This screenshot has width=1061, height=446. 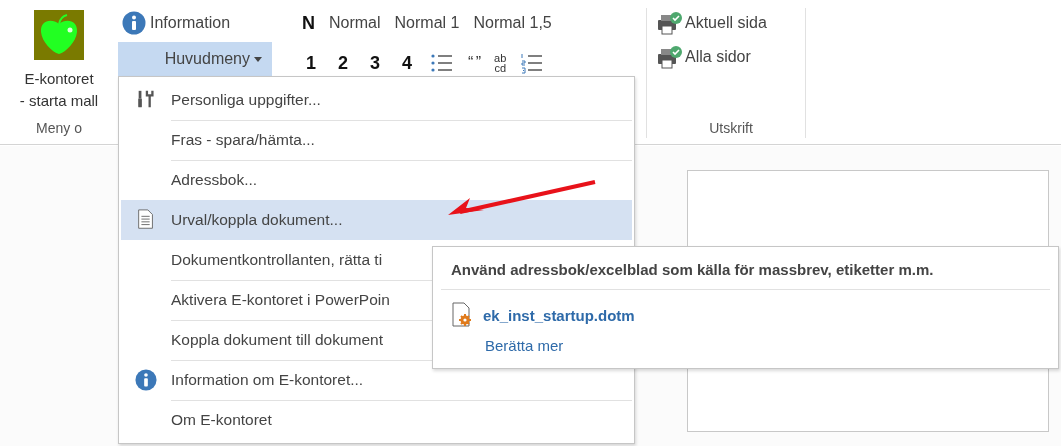 I want to click on main-menu-dropdown: Huvudmeny, so click(x=195, y=59).